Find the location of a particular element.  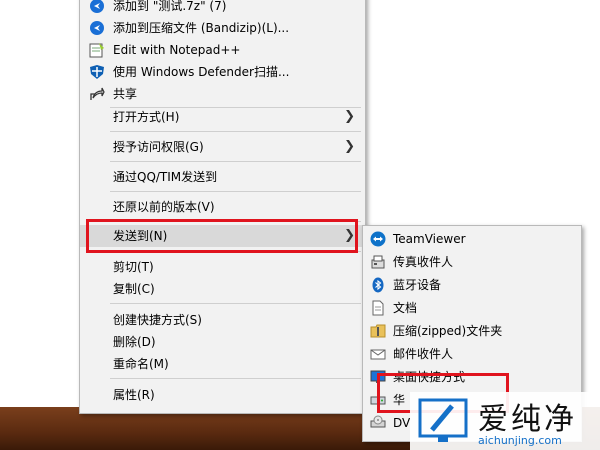

notepad-plus-plus-icon is located at coordinates (97, 50).